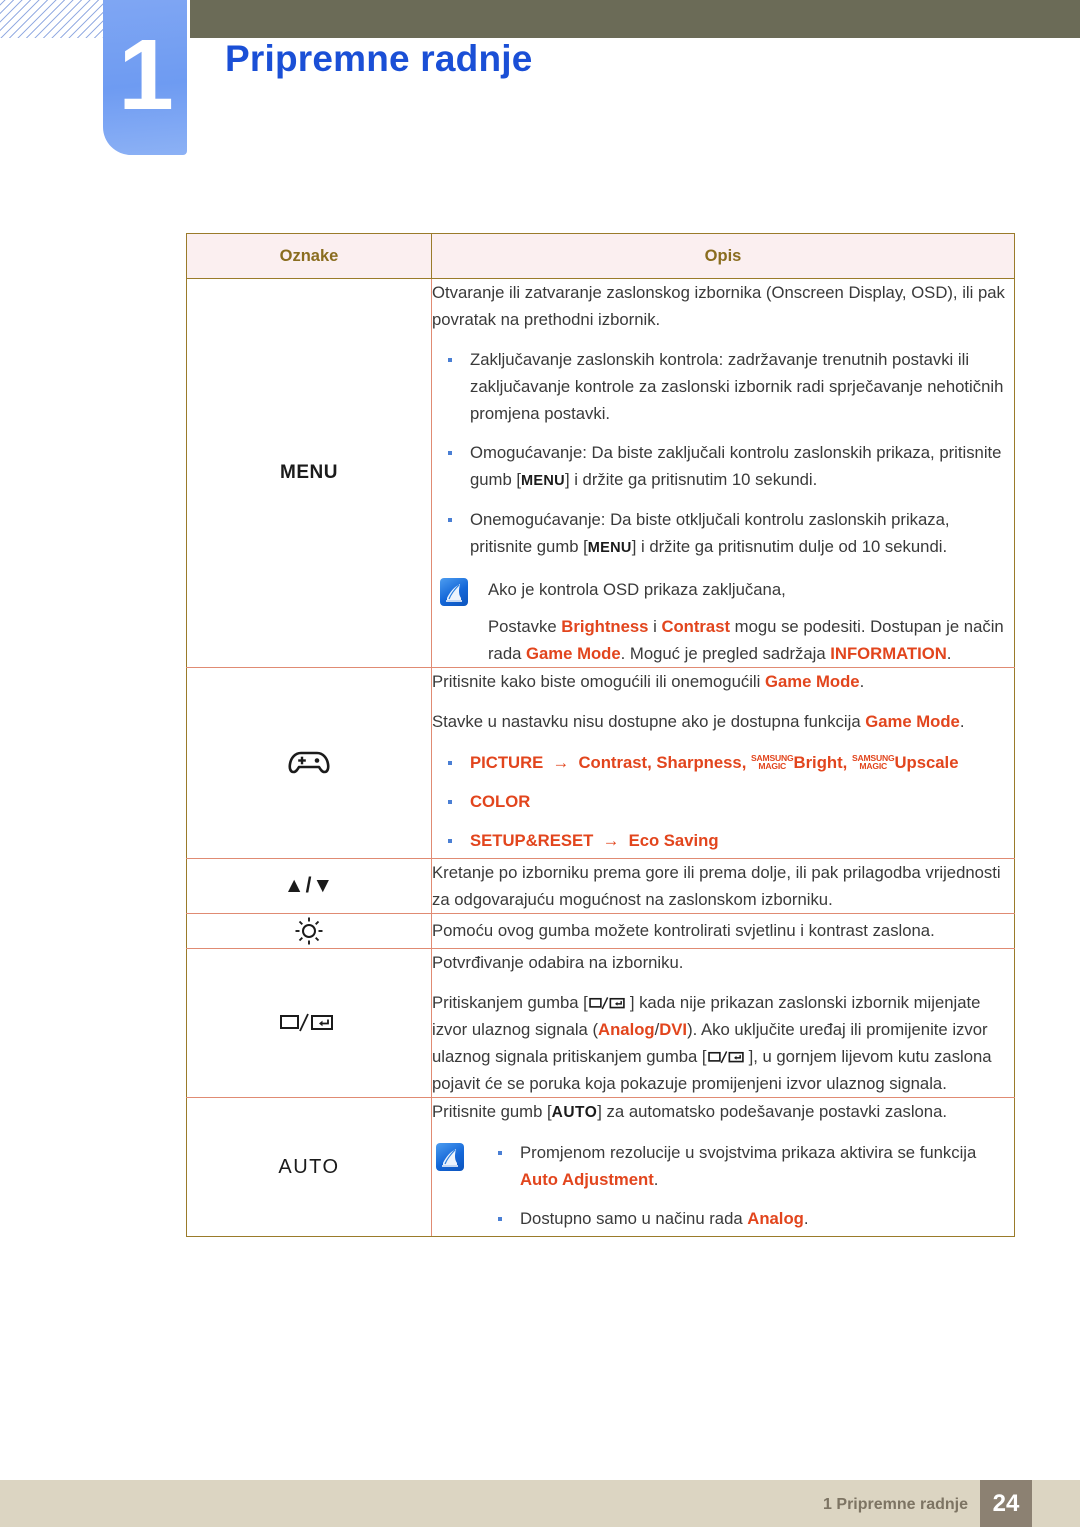 Image resolution: width=1080 pixels, height=1527 pixels. Describe the element at coordinates (574, 1112) in the screenshot. I see `kbd-auto-icon: AUTO` at that location.